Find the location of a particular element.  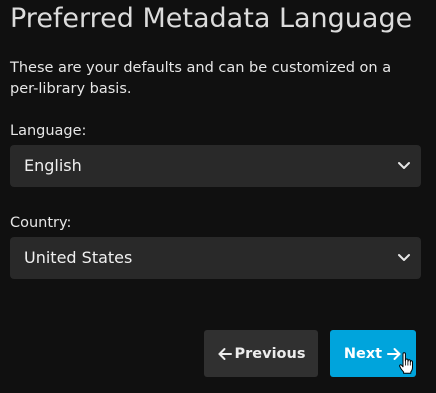

arrow-left-icon is located at coordinates (225, 353).